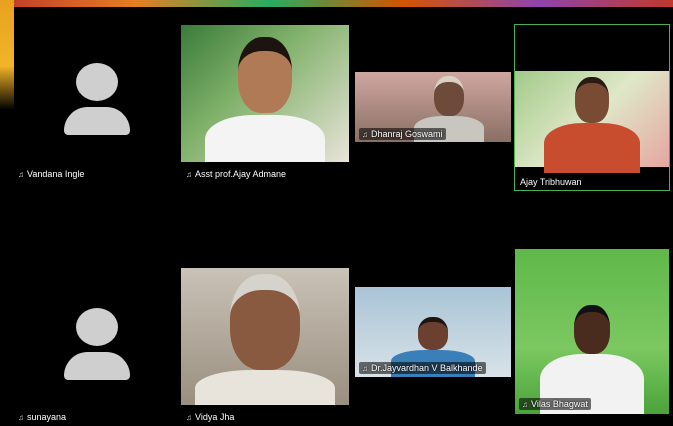 This screenshot has width=673, height=426. What do you see at coordinates (402, 134) in the screenshot?
I see `participant-name: ♫ Dhanraj Goswami` at bounding box center [402, 134].